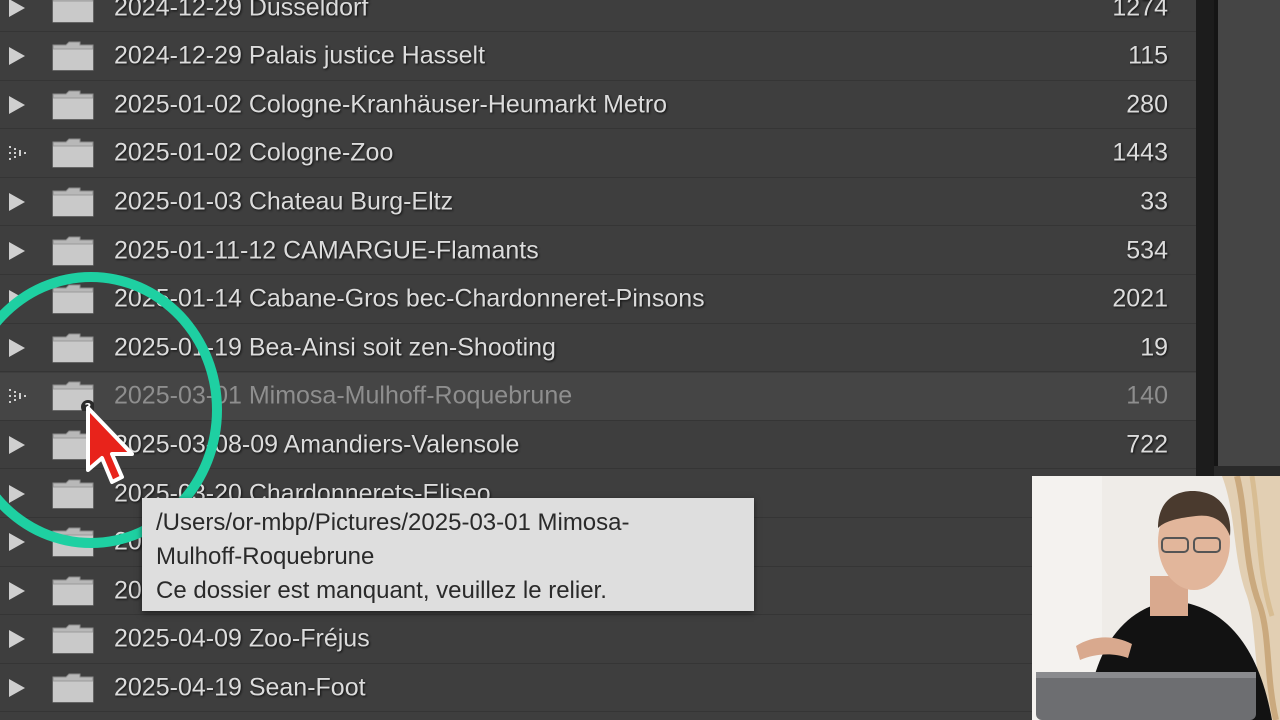 This screenshot has width=1280, height=720. I want to click on folder-photo-count: 1443, so click(1140, 152).